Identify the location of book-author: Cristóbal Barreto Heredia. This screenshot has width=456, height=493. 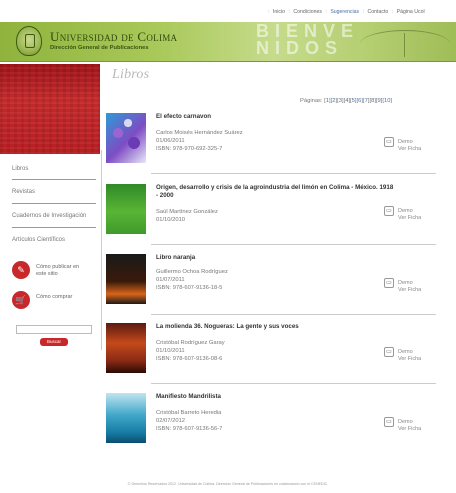
(189, 413).